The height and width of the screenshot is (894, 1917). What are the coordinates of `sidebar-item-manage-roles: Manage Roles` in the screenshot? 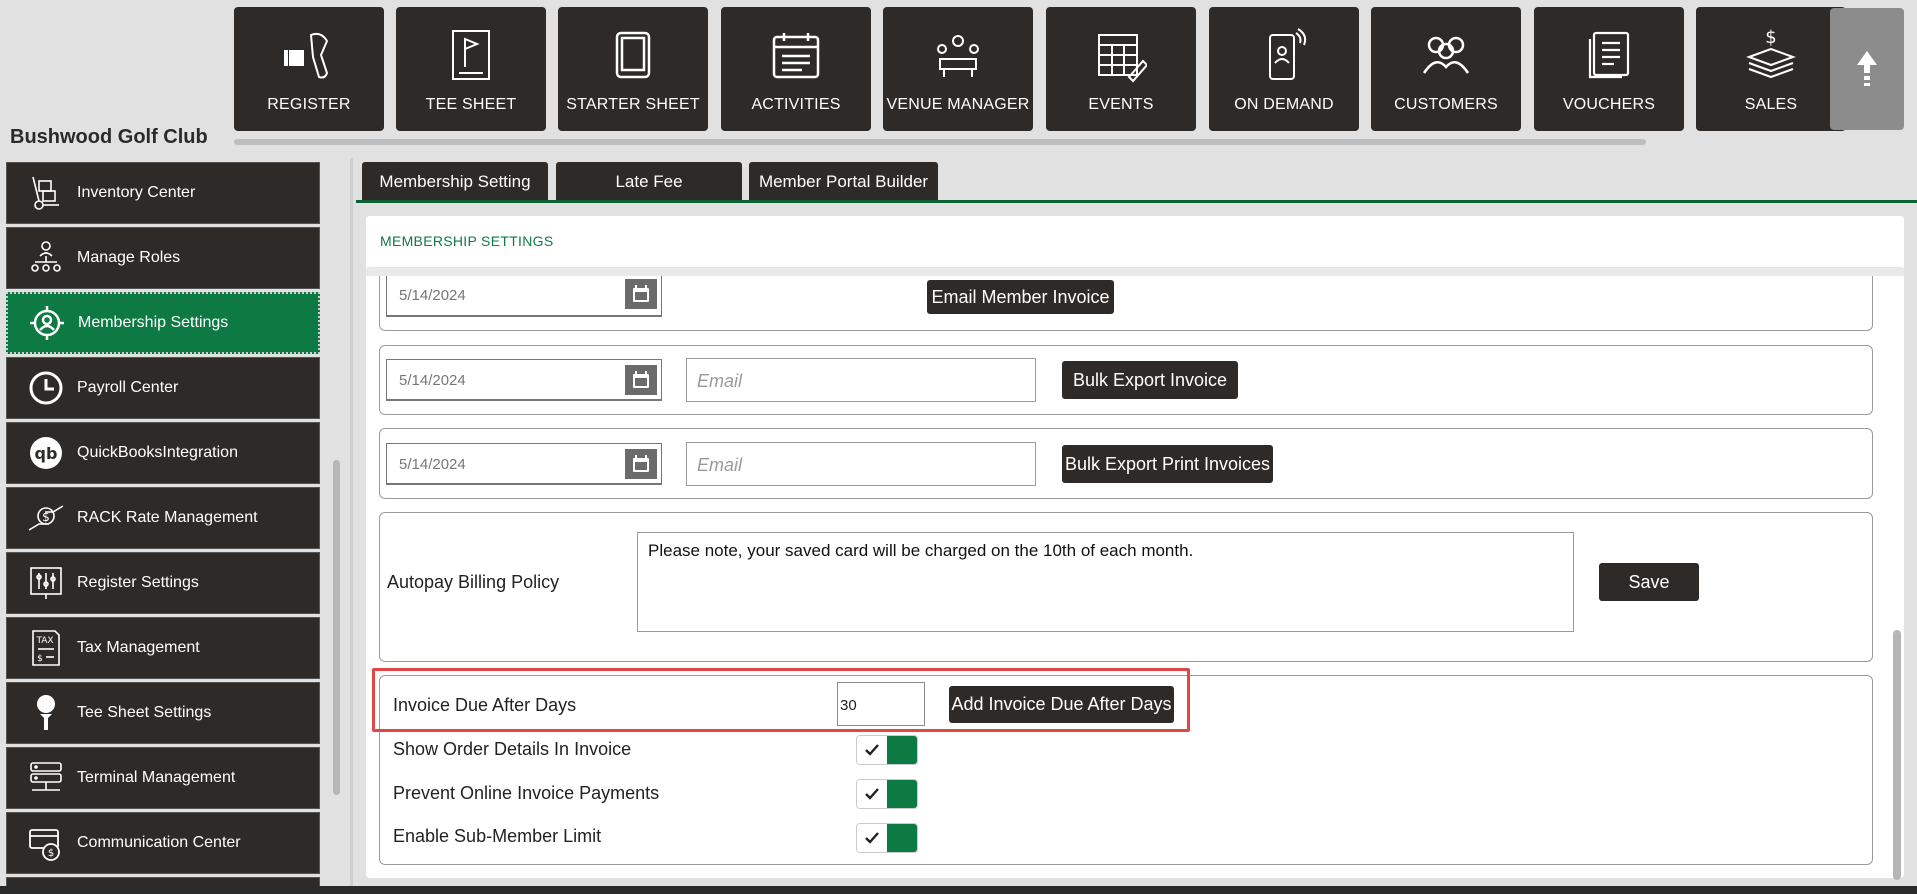 It's located at (163, 258).